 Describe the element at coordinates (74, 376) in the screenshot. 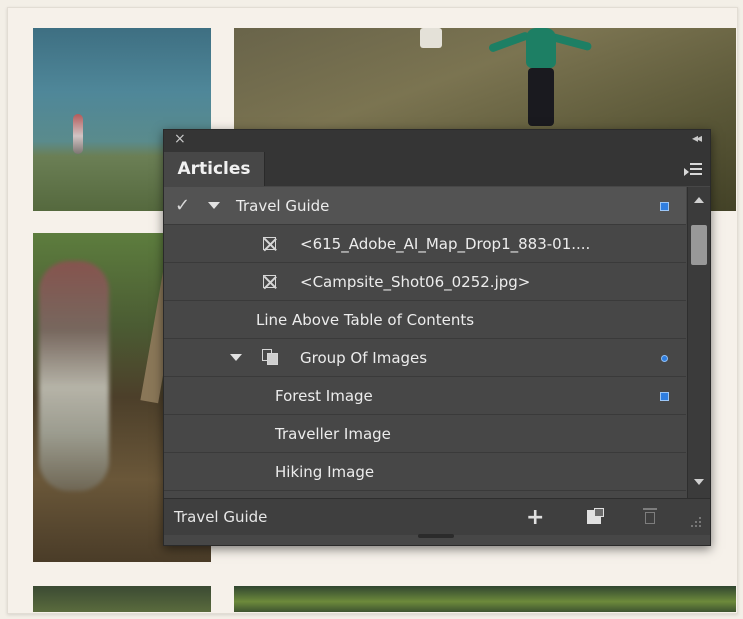

I see `blurred-hiker` at that location.